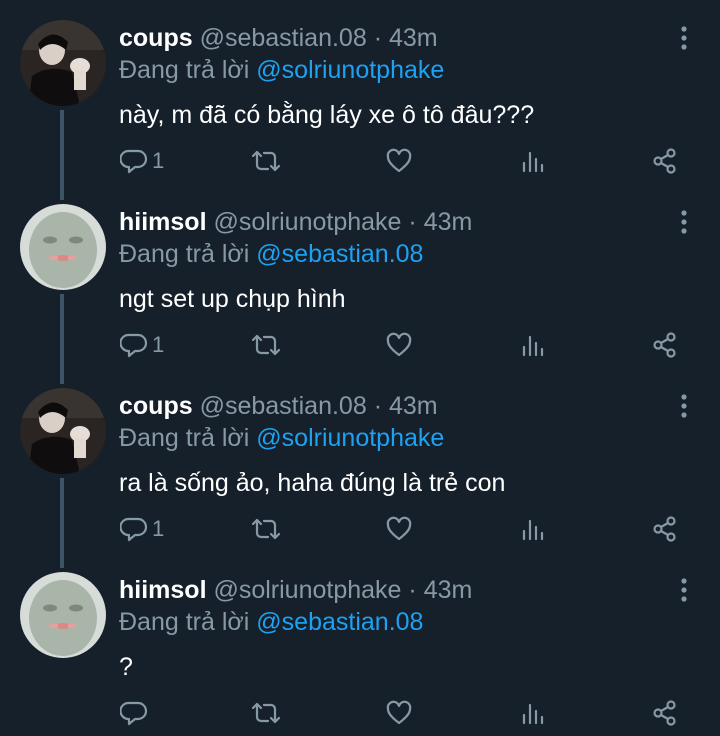  What do you see at coordinates (327, 115) in the screenshot?
I see `tweet-text: này, m đã có bằng láy xe ô tô đâu???` at bounding box center [327, 115].